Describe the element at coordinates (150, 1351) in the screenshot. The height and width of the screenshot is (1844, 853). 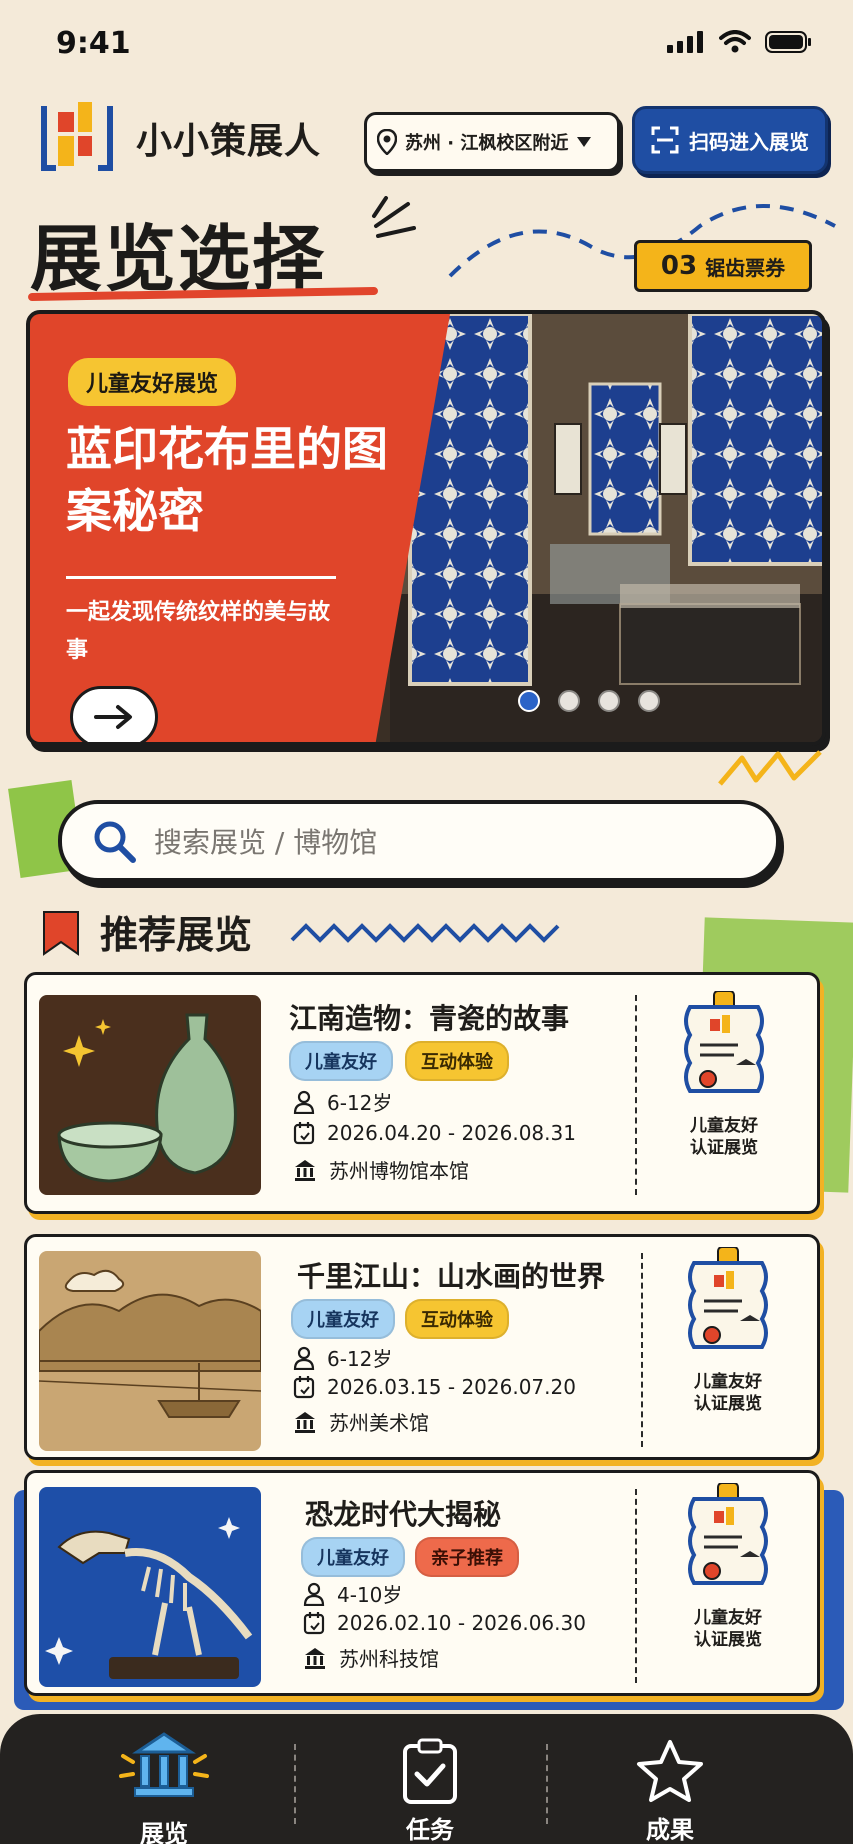
I see `landscape-painting-image` at that location.